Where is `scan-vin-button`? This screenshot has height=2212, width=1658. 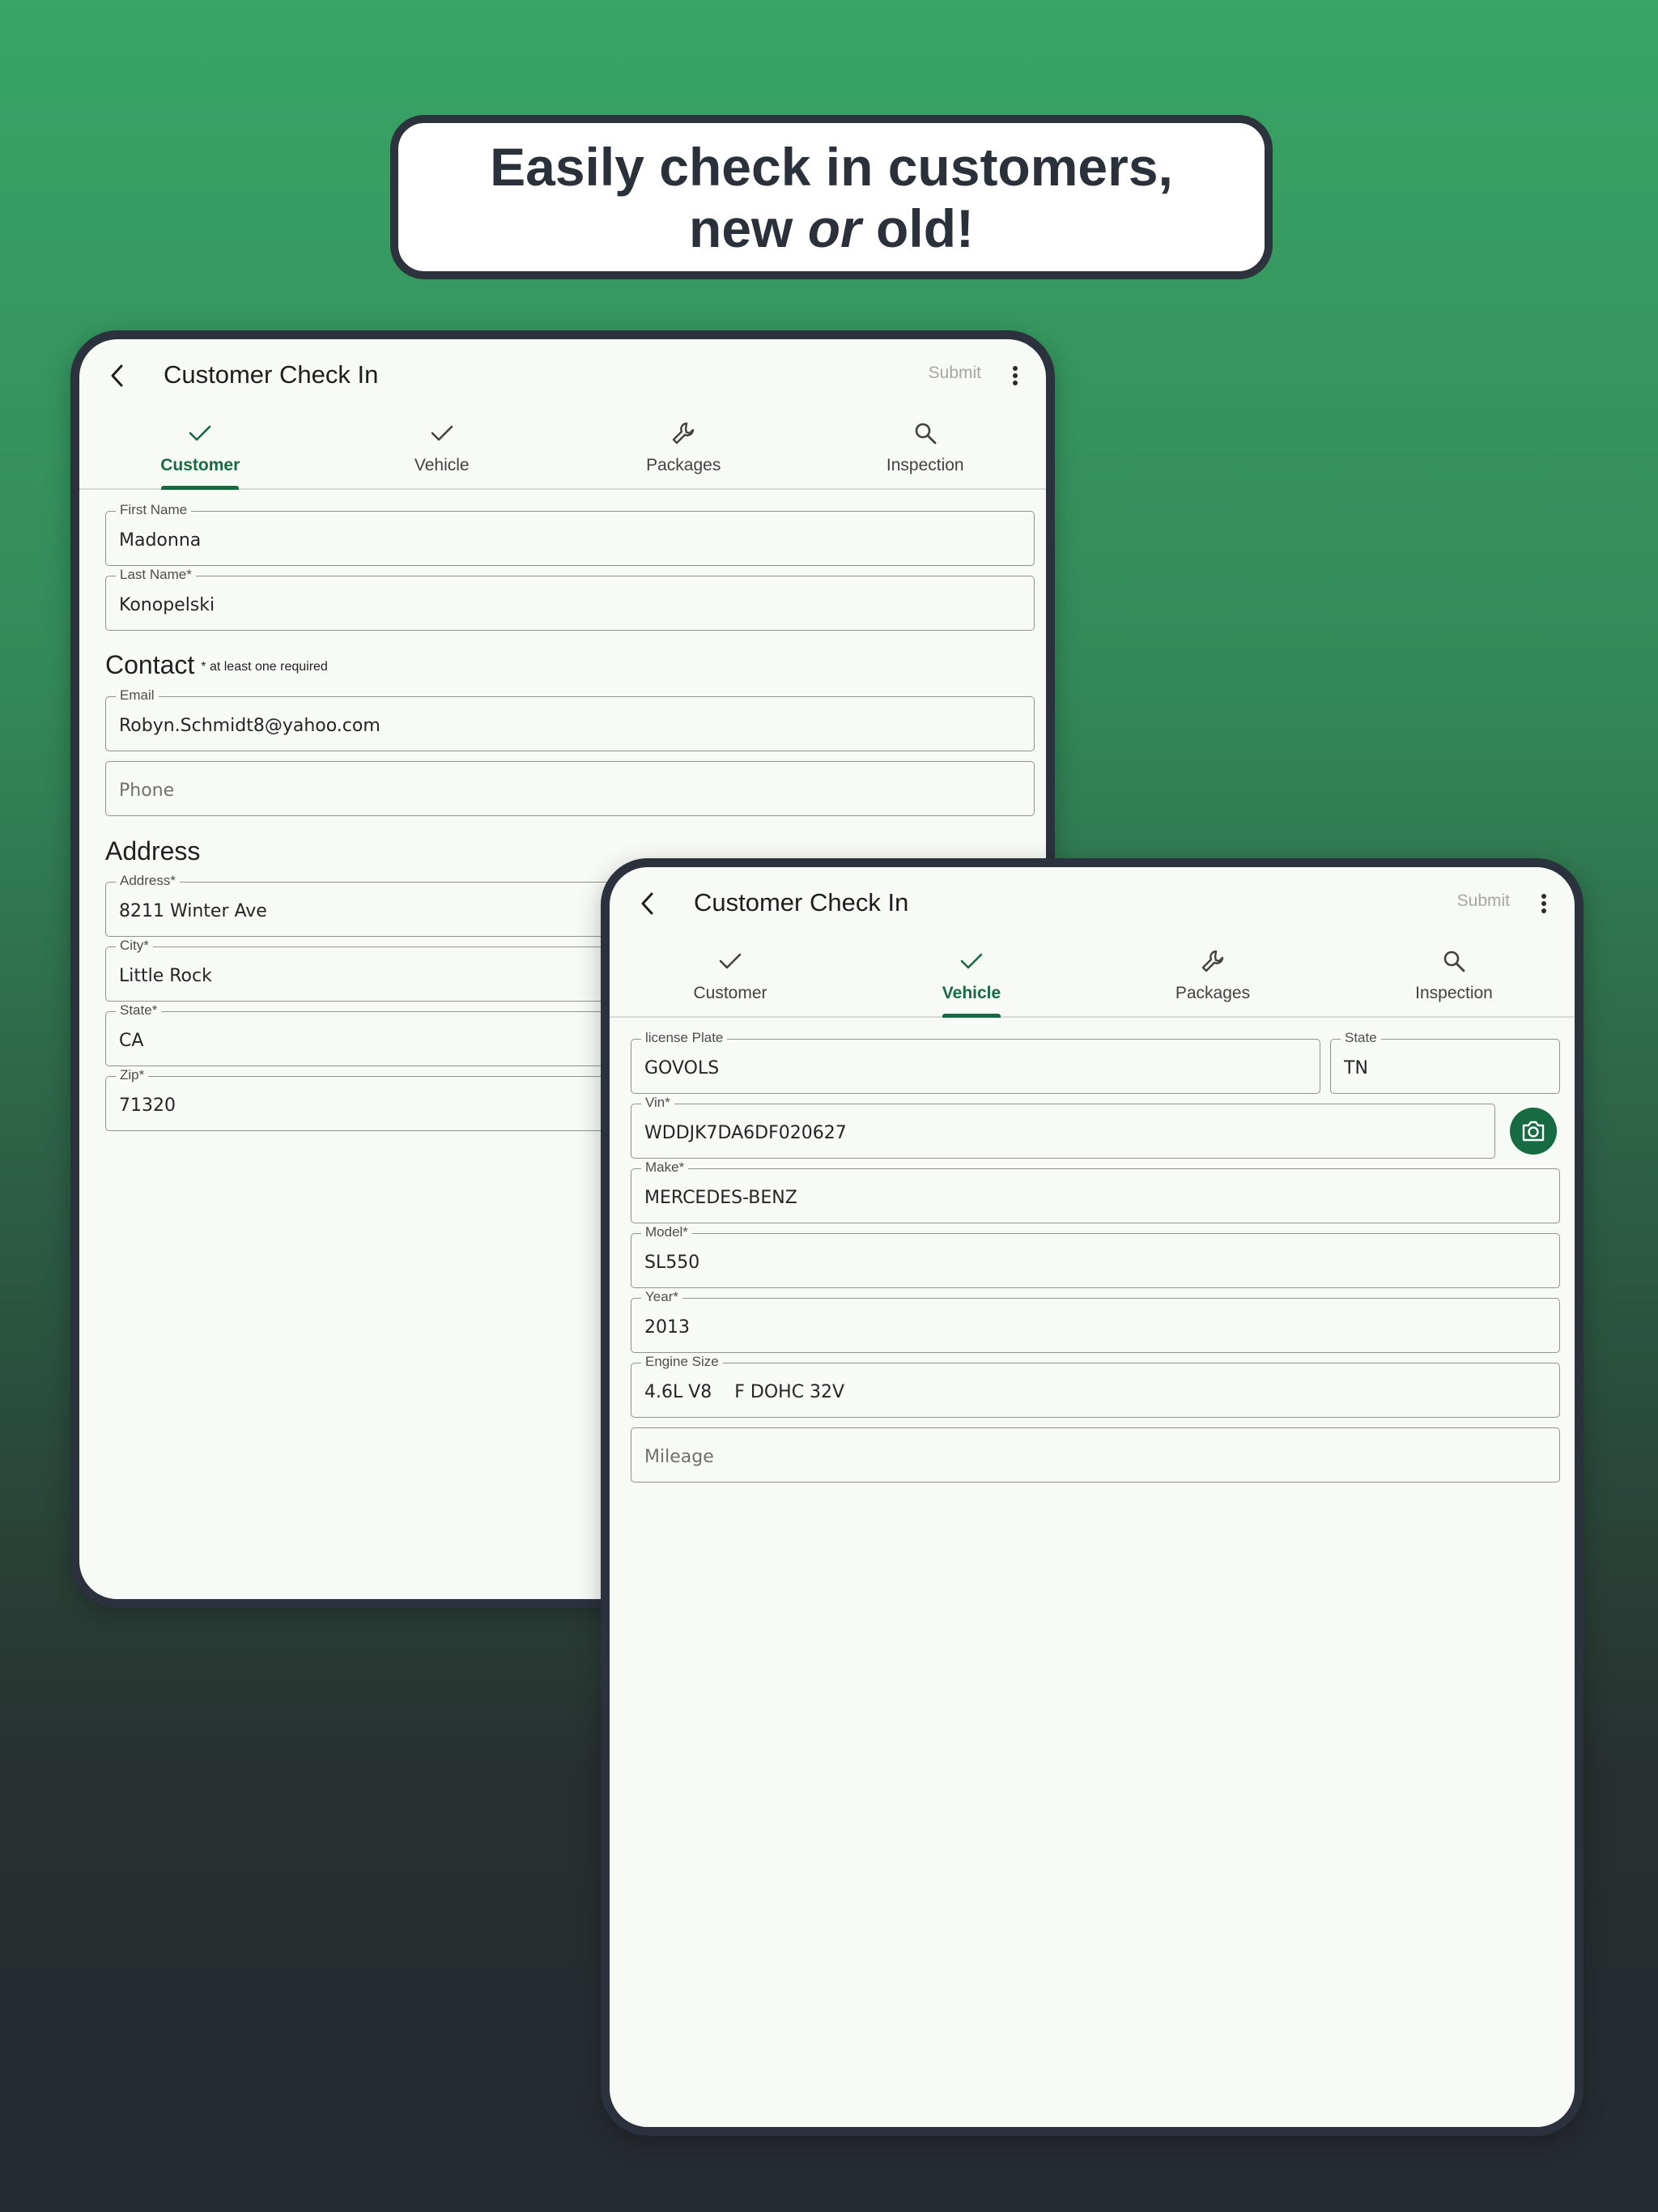 scan-vin-button is located at coordinates (1533, 1131).